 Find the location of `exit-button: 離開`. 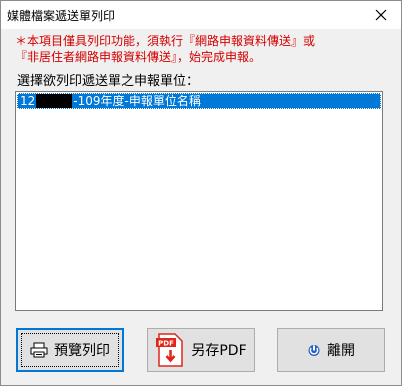

exit-button: 離開 is located at coordinates (331, 350).